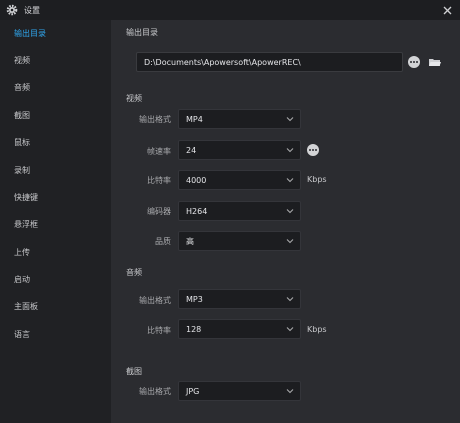 The image size is (460, 423). Describe the element at coordinates (55, 252) in the screenshot. I see `sidebar-item-upload: 上传` at that location.